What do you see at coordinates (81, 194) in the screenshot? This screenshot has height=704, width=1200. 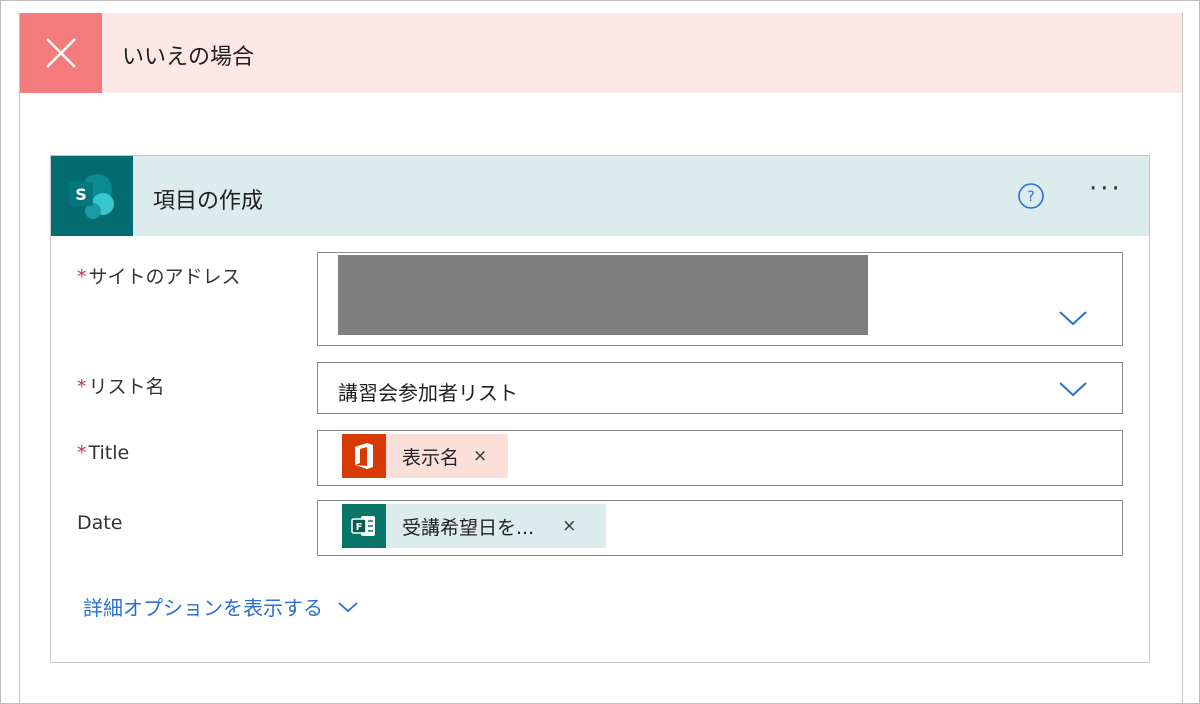 I see `svg-text: S` at bounding box center [81, 194].